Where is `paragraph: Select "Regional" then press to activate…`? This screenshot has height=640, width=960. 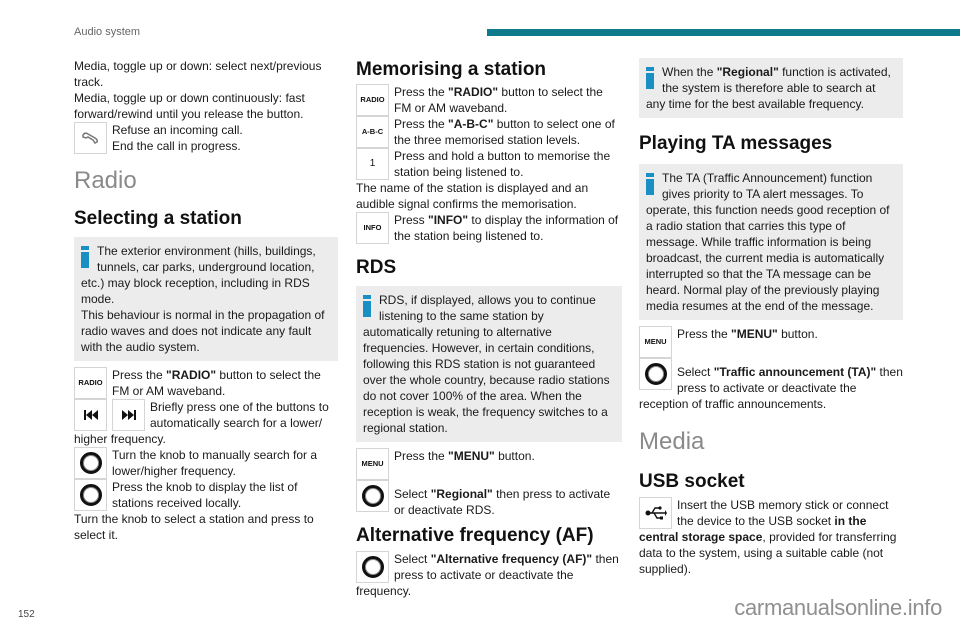 paragraph: Select "Regional" then press to activate… is located at coordinates (502, 502).